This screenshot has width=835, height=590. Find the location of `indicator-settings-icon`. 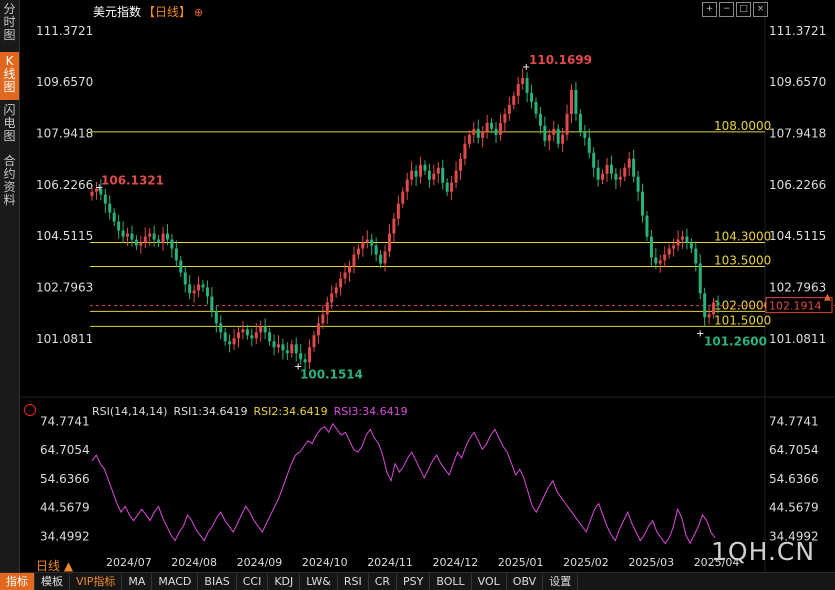

indicator-settings-icon is located at coordinates (30, 410).